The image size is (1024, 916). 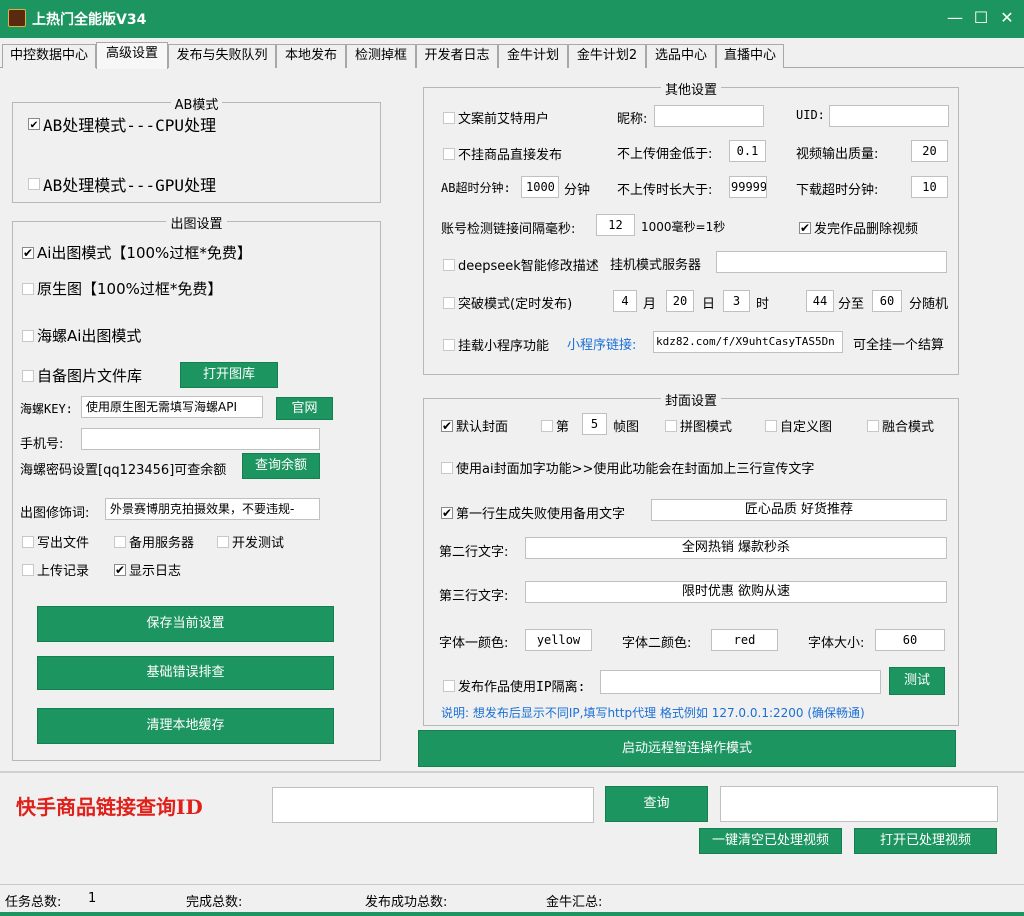 What do you see at coordinates (770, 841) in the screenshot?
I see `clear-processed-button: 一键清空已处理视频` at bounding box center [770, 841].